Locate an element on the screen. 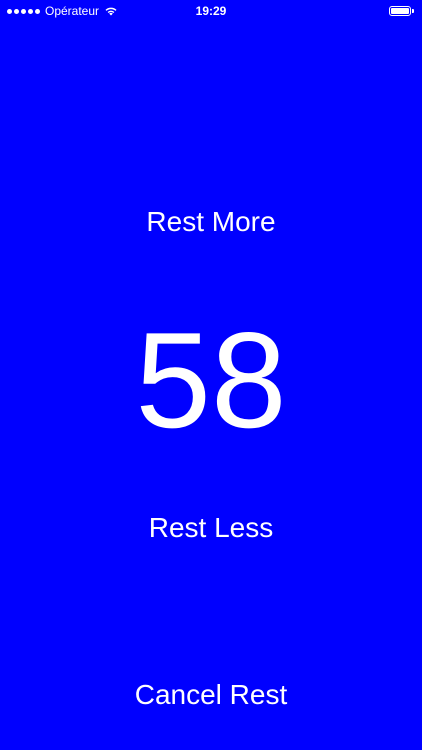 This screenshot has height=750, width=422. rest-more-button: Rest More is located at coordinates (211, 222).